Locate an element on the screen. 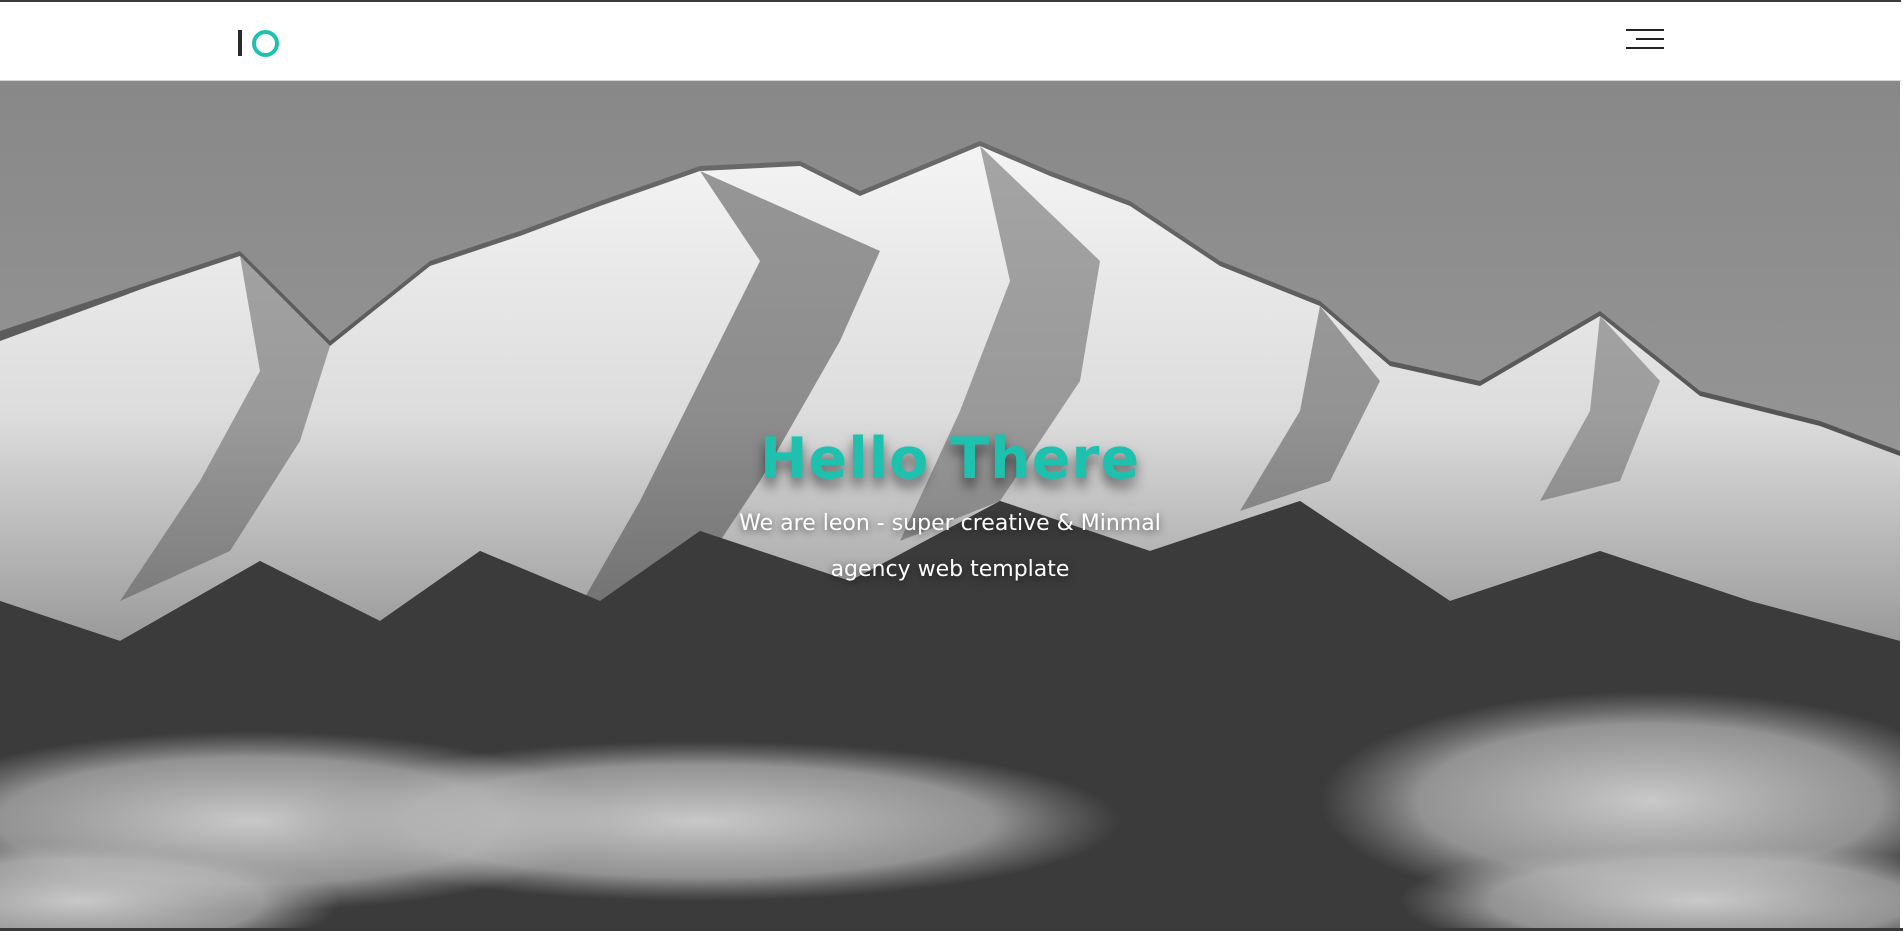  menu-line-bottom is located at coordinates (1645, 48).